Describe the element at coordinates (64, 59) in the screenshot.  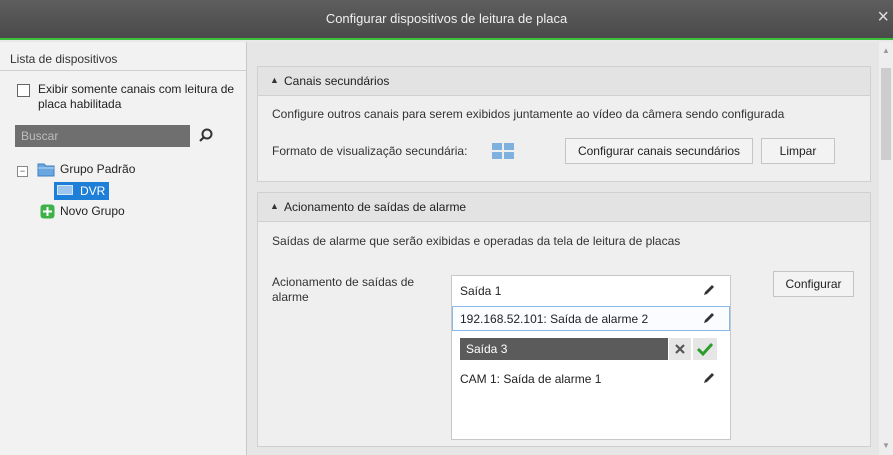
I see `device-list-header: Lista de dispositivos` at that location.